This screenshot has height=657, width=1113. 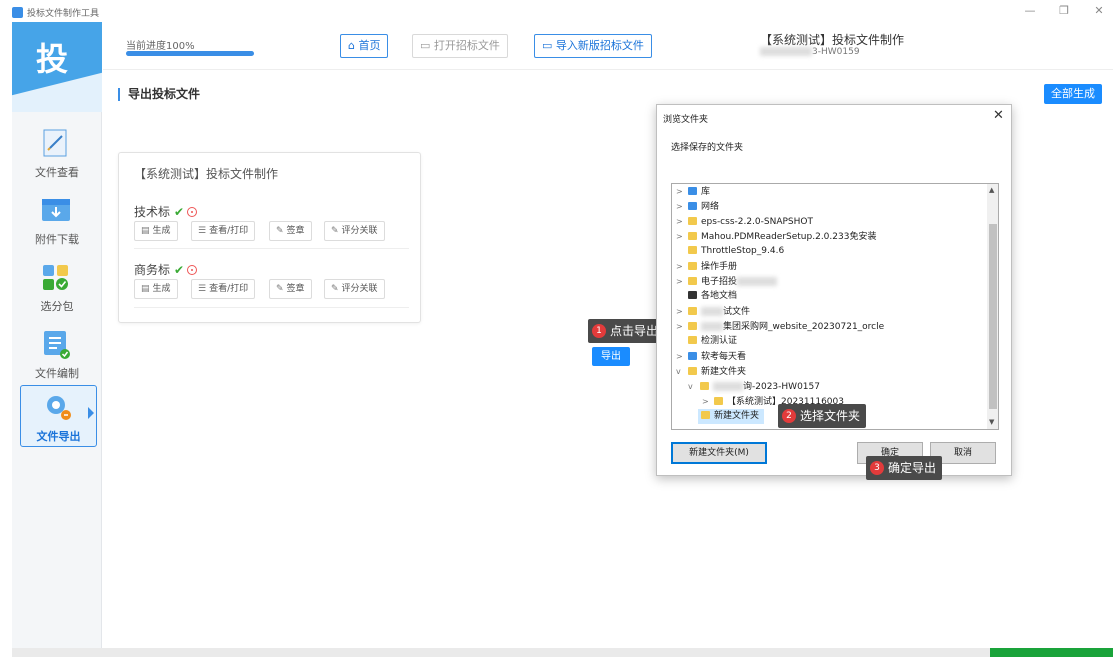 I want to click on tree-item-selected: 新建文件夹, so click(x=731, y=416).